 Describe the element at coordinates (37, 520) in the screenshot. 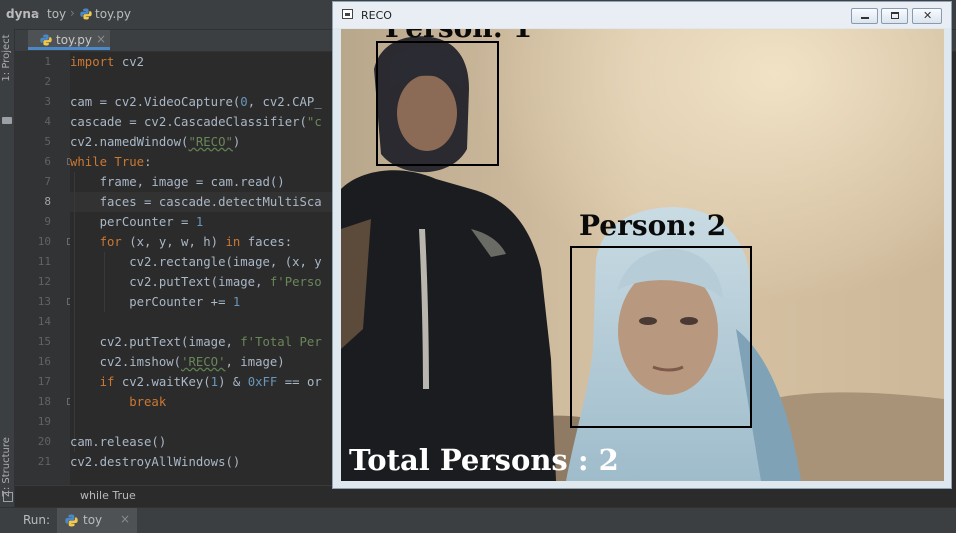

I see `run-label: Run:` at that location.